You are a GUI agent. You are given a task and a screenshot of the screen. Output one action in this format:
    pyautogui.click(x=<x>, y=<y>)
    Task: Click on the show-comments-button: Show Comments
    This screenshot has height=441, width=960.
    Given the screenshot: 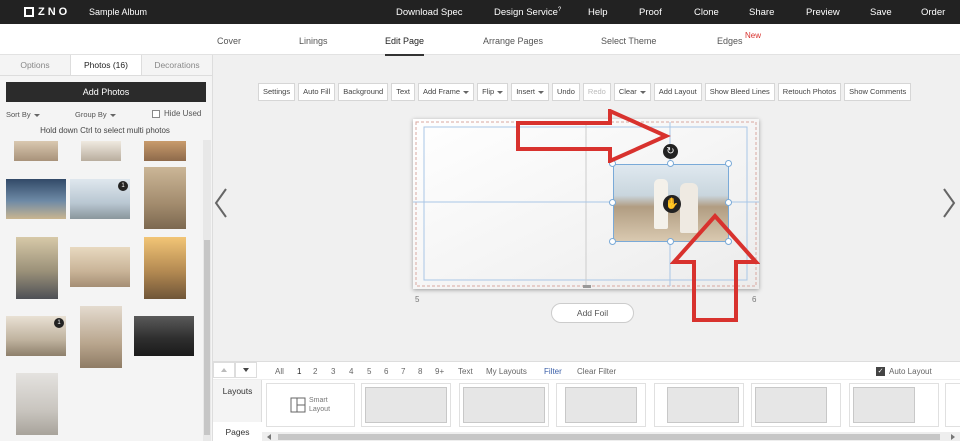 What is the action you would take?
    pyautogui.click(x=878, y=92)
    